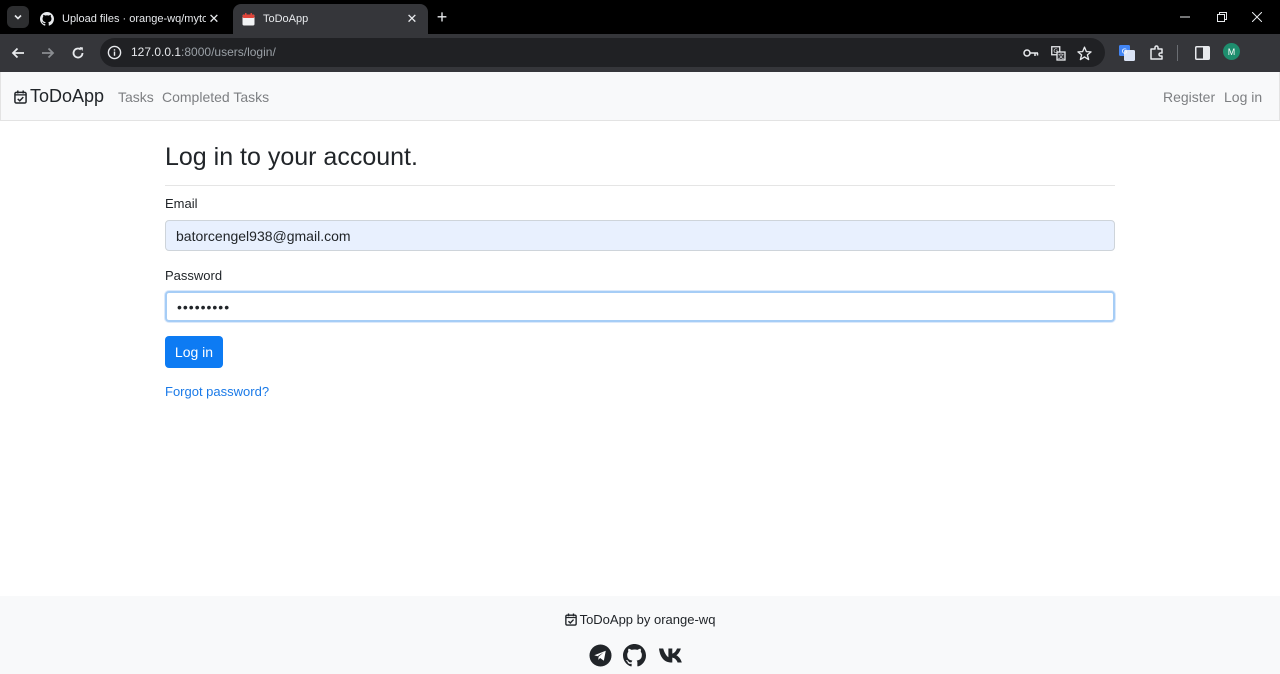 This screenshot has height=674, width=1280. Describe the element at coordinates (67, 96) in the screenshot. I see `brand-name: ToDoApp` at that location.